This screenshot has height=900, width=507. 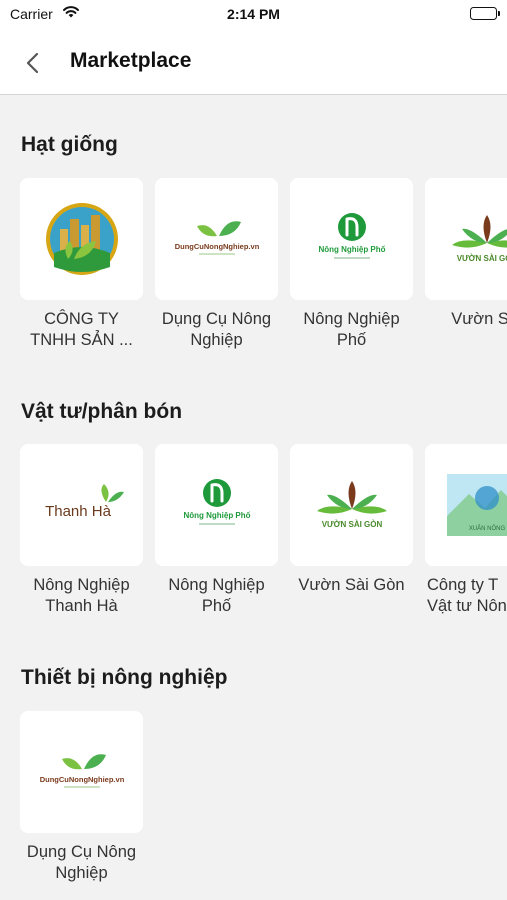 What do you see at coordinates (69, 144) in the screenshot?
I see `section-title-hat-giong: Hạt giống` at bounding box center [69, 144].